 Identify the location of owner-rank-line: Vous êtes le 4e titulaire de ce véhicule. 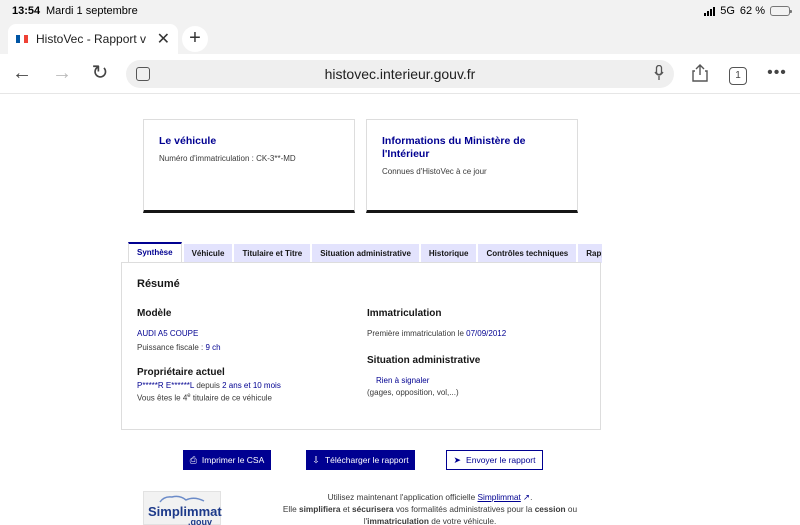
(204, 398).